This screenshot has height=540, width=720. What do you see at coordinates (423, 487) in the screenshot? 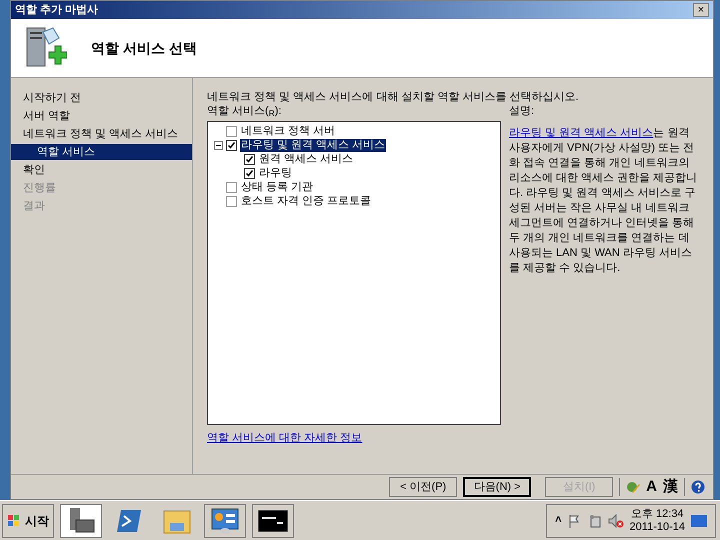
I see `wizard-button: < 이전(P)` at bounding box center [423, 487].